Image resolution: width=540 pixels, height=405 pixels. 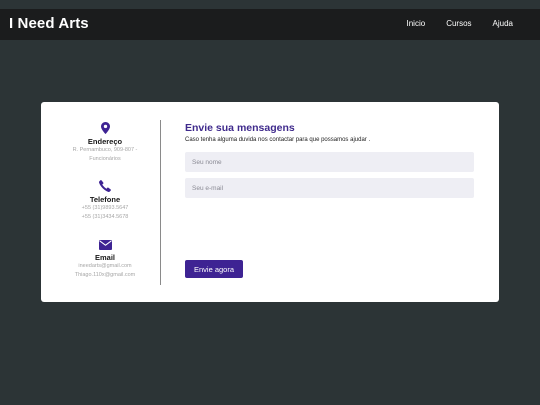 What do you see at coordinates (214, 269) in the screenshot?
I see `submit-button: Envie agora` at bounding box center [214, 269].